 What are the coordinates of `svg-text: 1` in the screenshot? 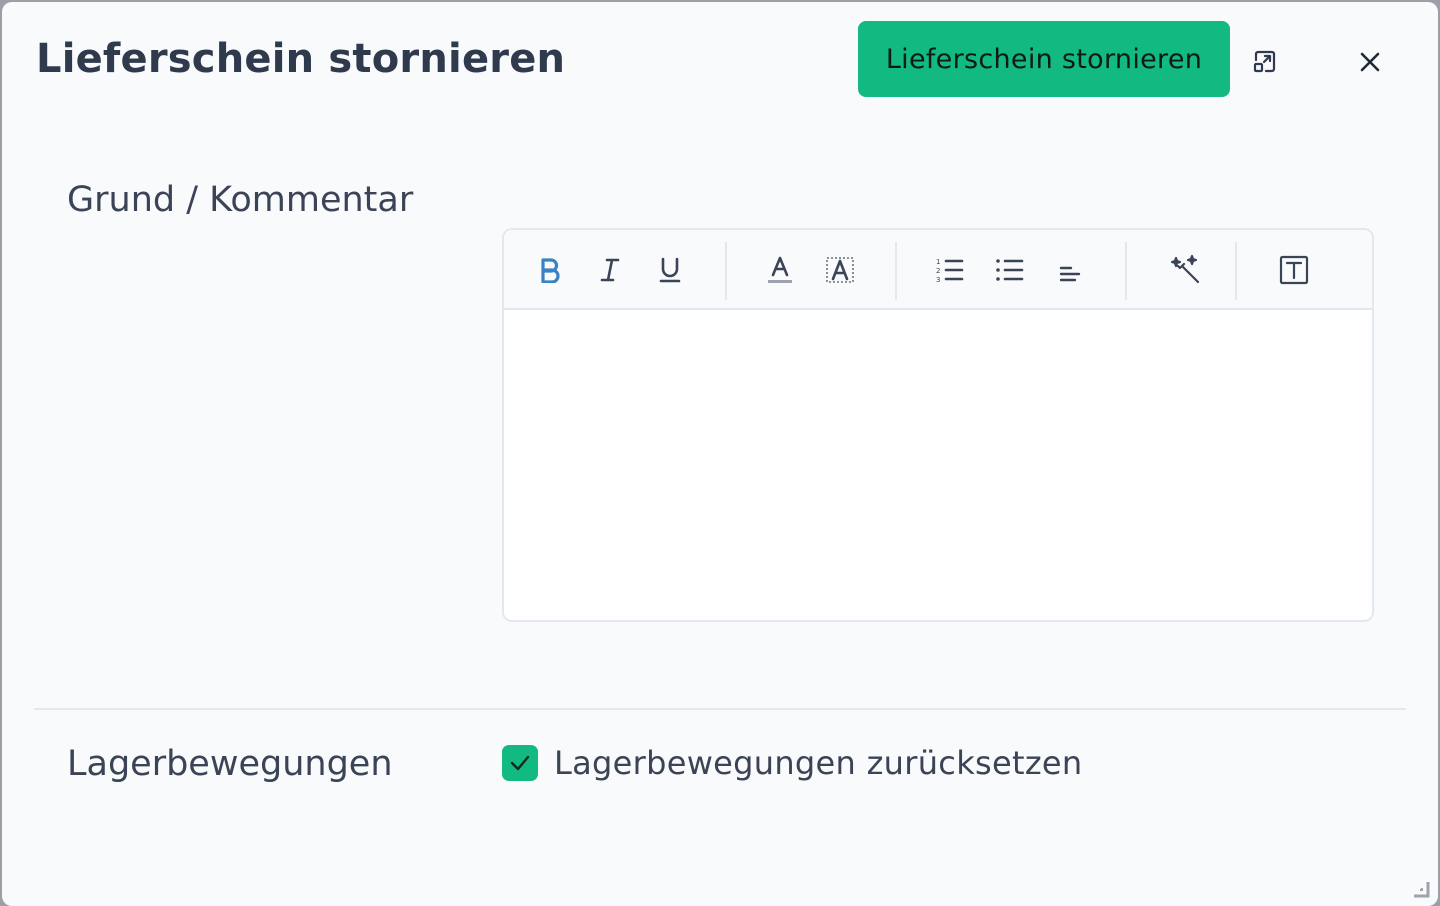 It's located at (938, 262).